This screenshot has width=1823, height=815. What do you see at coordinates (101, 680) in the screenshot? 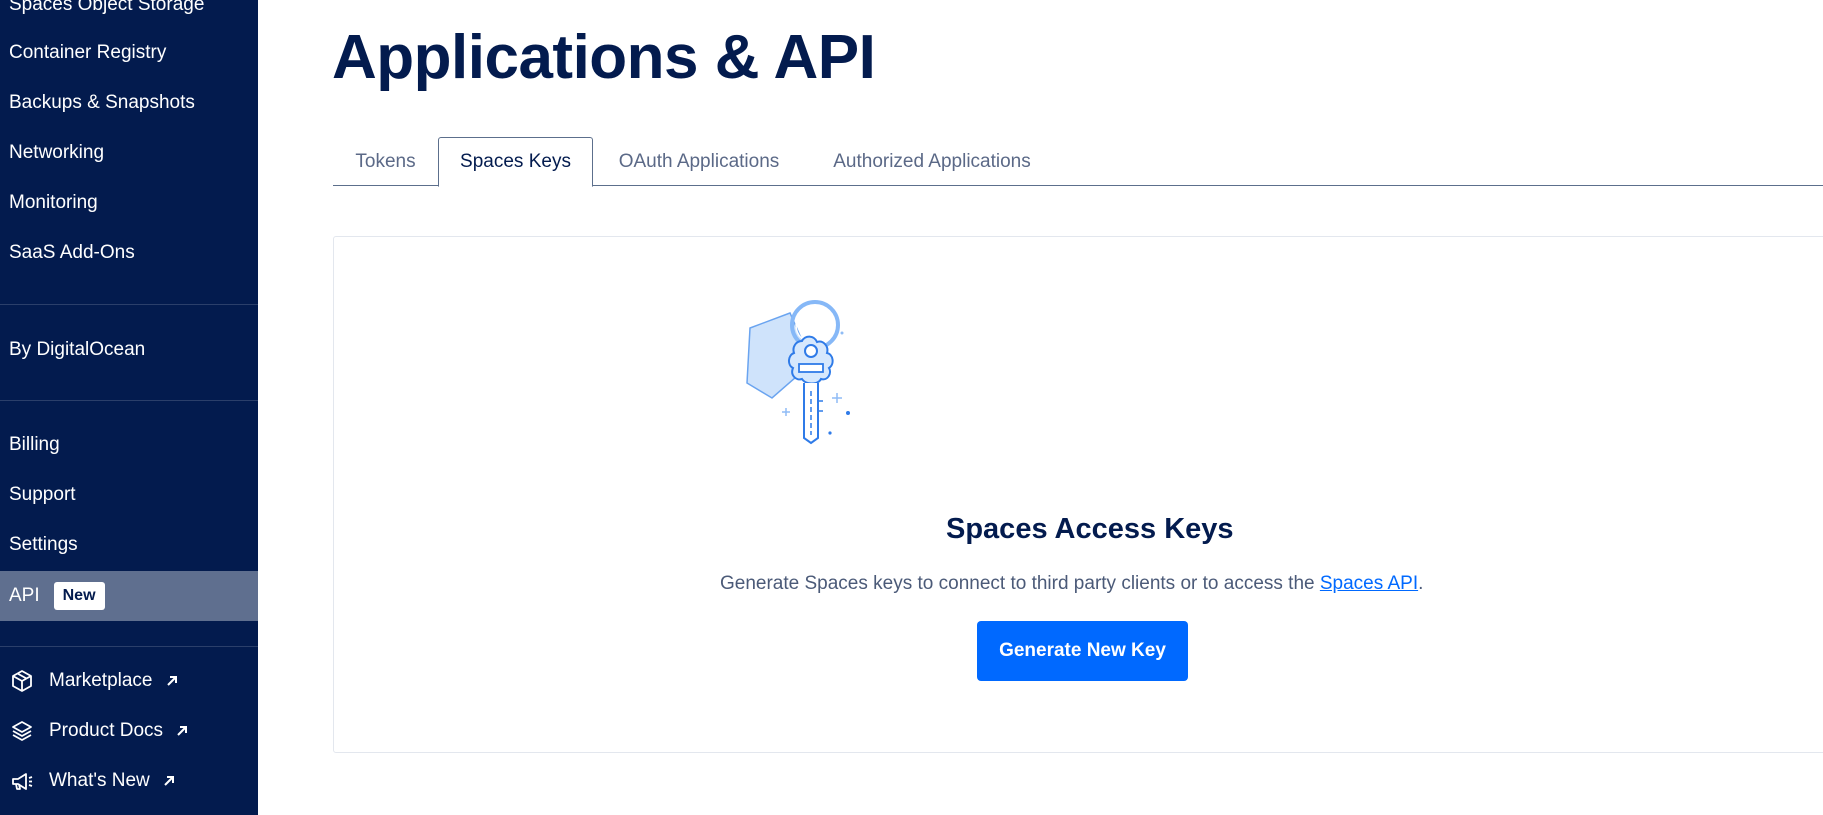
I see `sidebar-item-label: Marketplace` at bounding box center [101, 680].